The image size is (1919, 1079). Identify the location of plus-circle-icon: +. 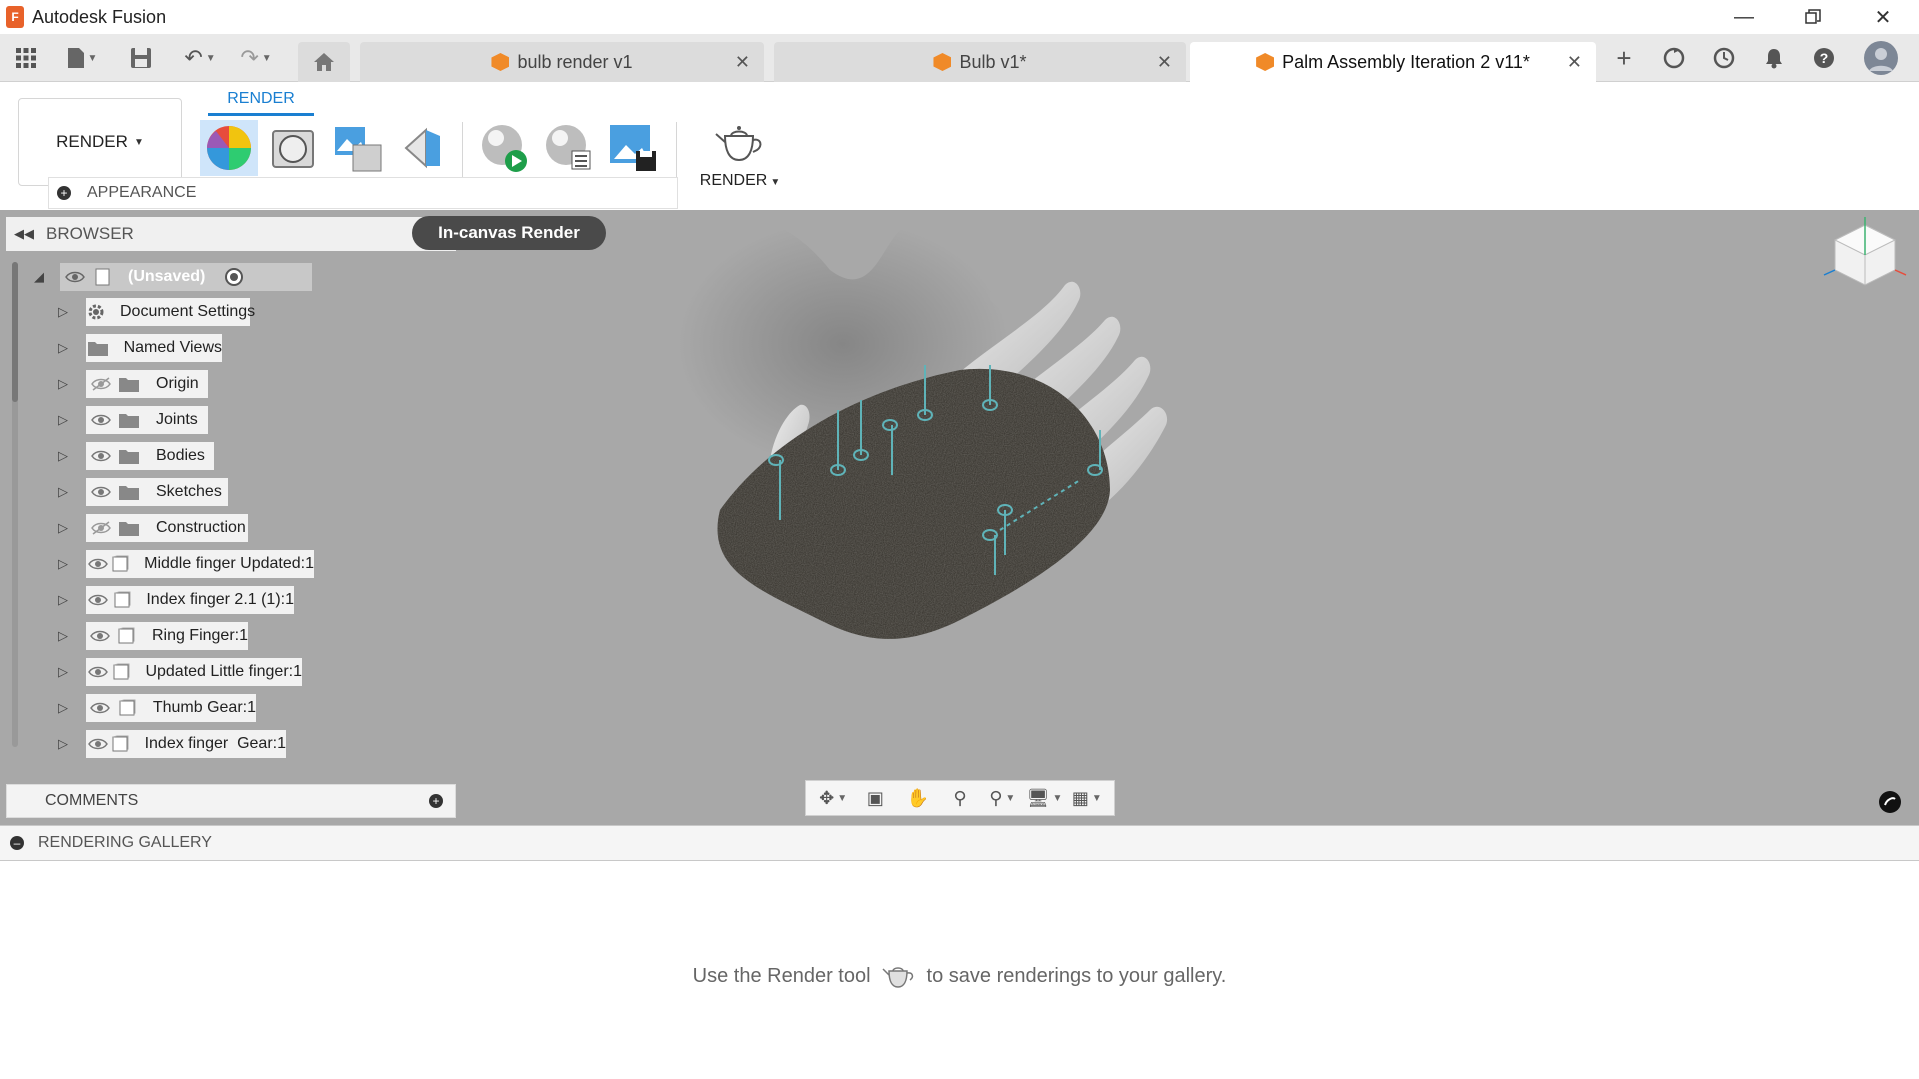
(64, 193).